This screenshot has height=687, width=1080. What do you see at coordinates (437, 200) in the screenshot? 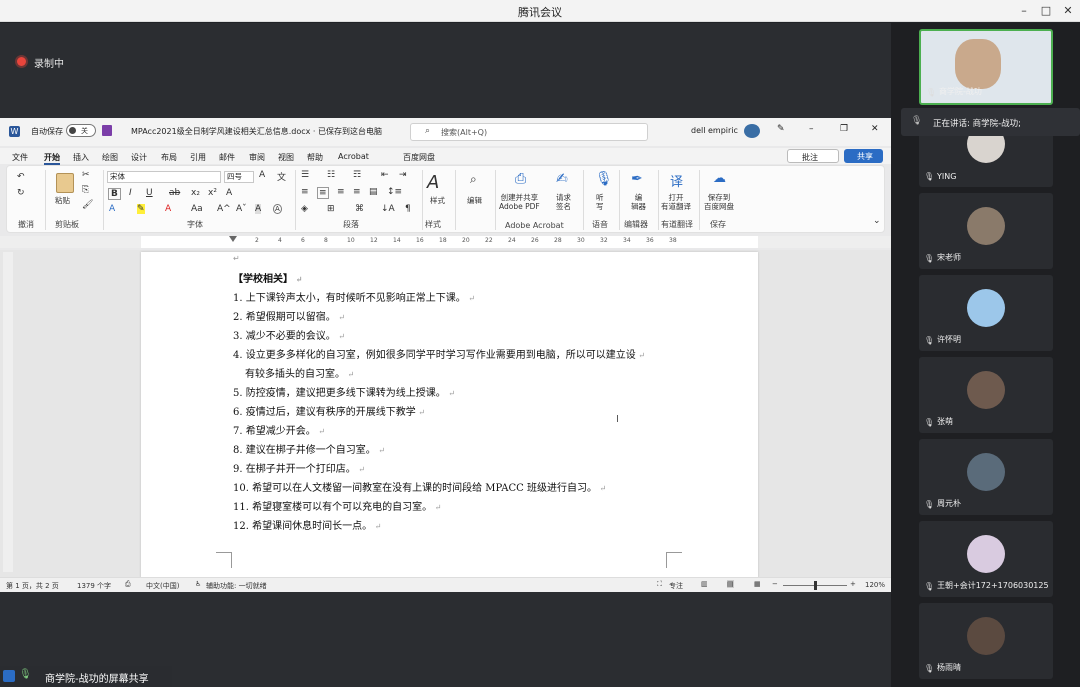
I see `styles-label: 样式` at bounding box center [437, 200].